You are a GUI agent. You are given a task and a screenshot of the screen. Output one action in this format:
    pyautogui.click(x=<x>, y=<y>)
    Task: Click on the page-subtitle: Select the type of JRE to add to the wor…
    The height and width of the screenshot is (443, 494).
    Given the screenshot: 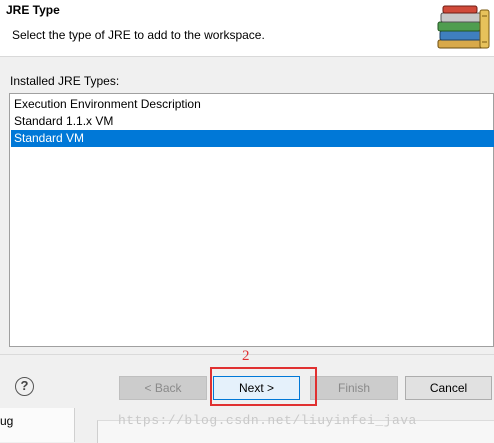 What is the action you would take?
    pyautogui.click(x=138, y=35)
    